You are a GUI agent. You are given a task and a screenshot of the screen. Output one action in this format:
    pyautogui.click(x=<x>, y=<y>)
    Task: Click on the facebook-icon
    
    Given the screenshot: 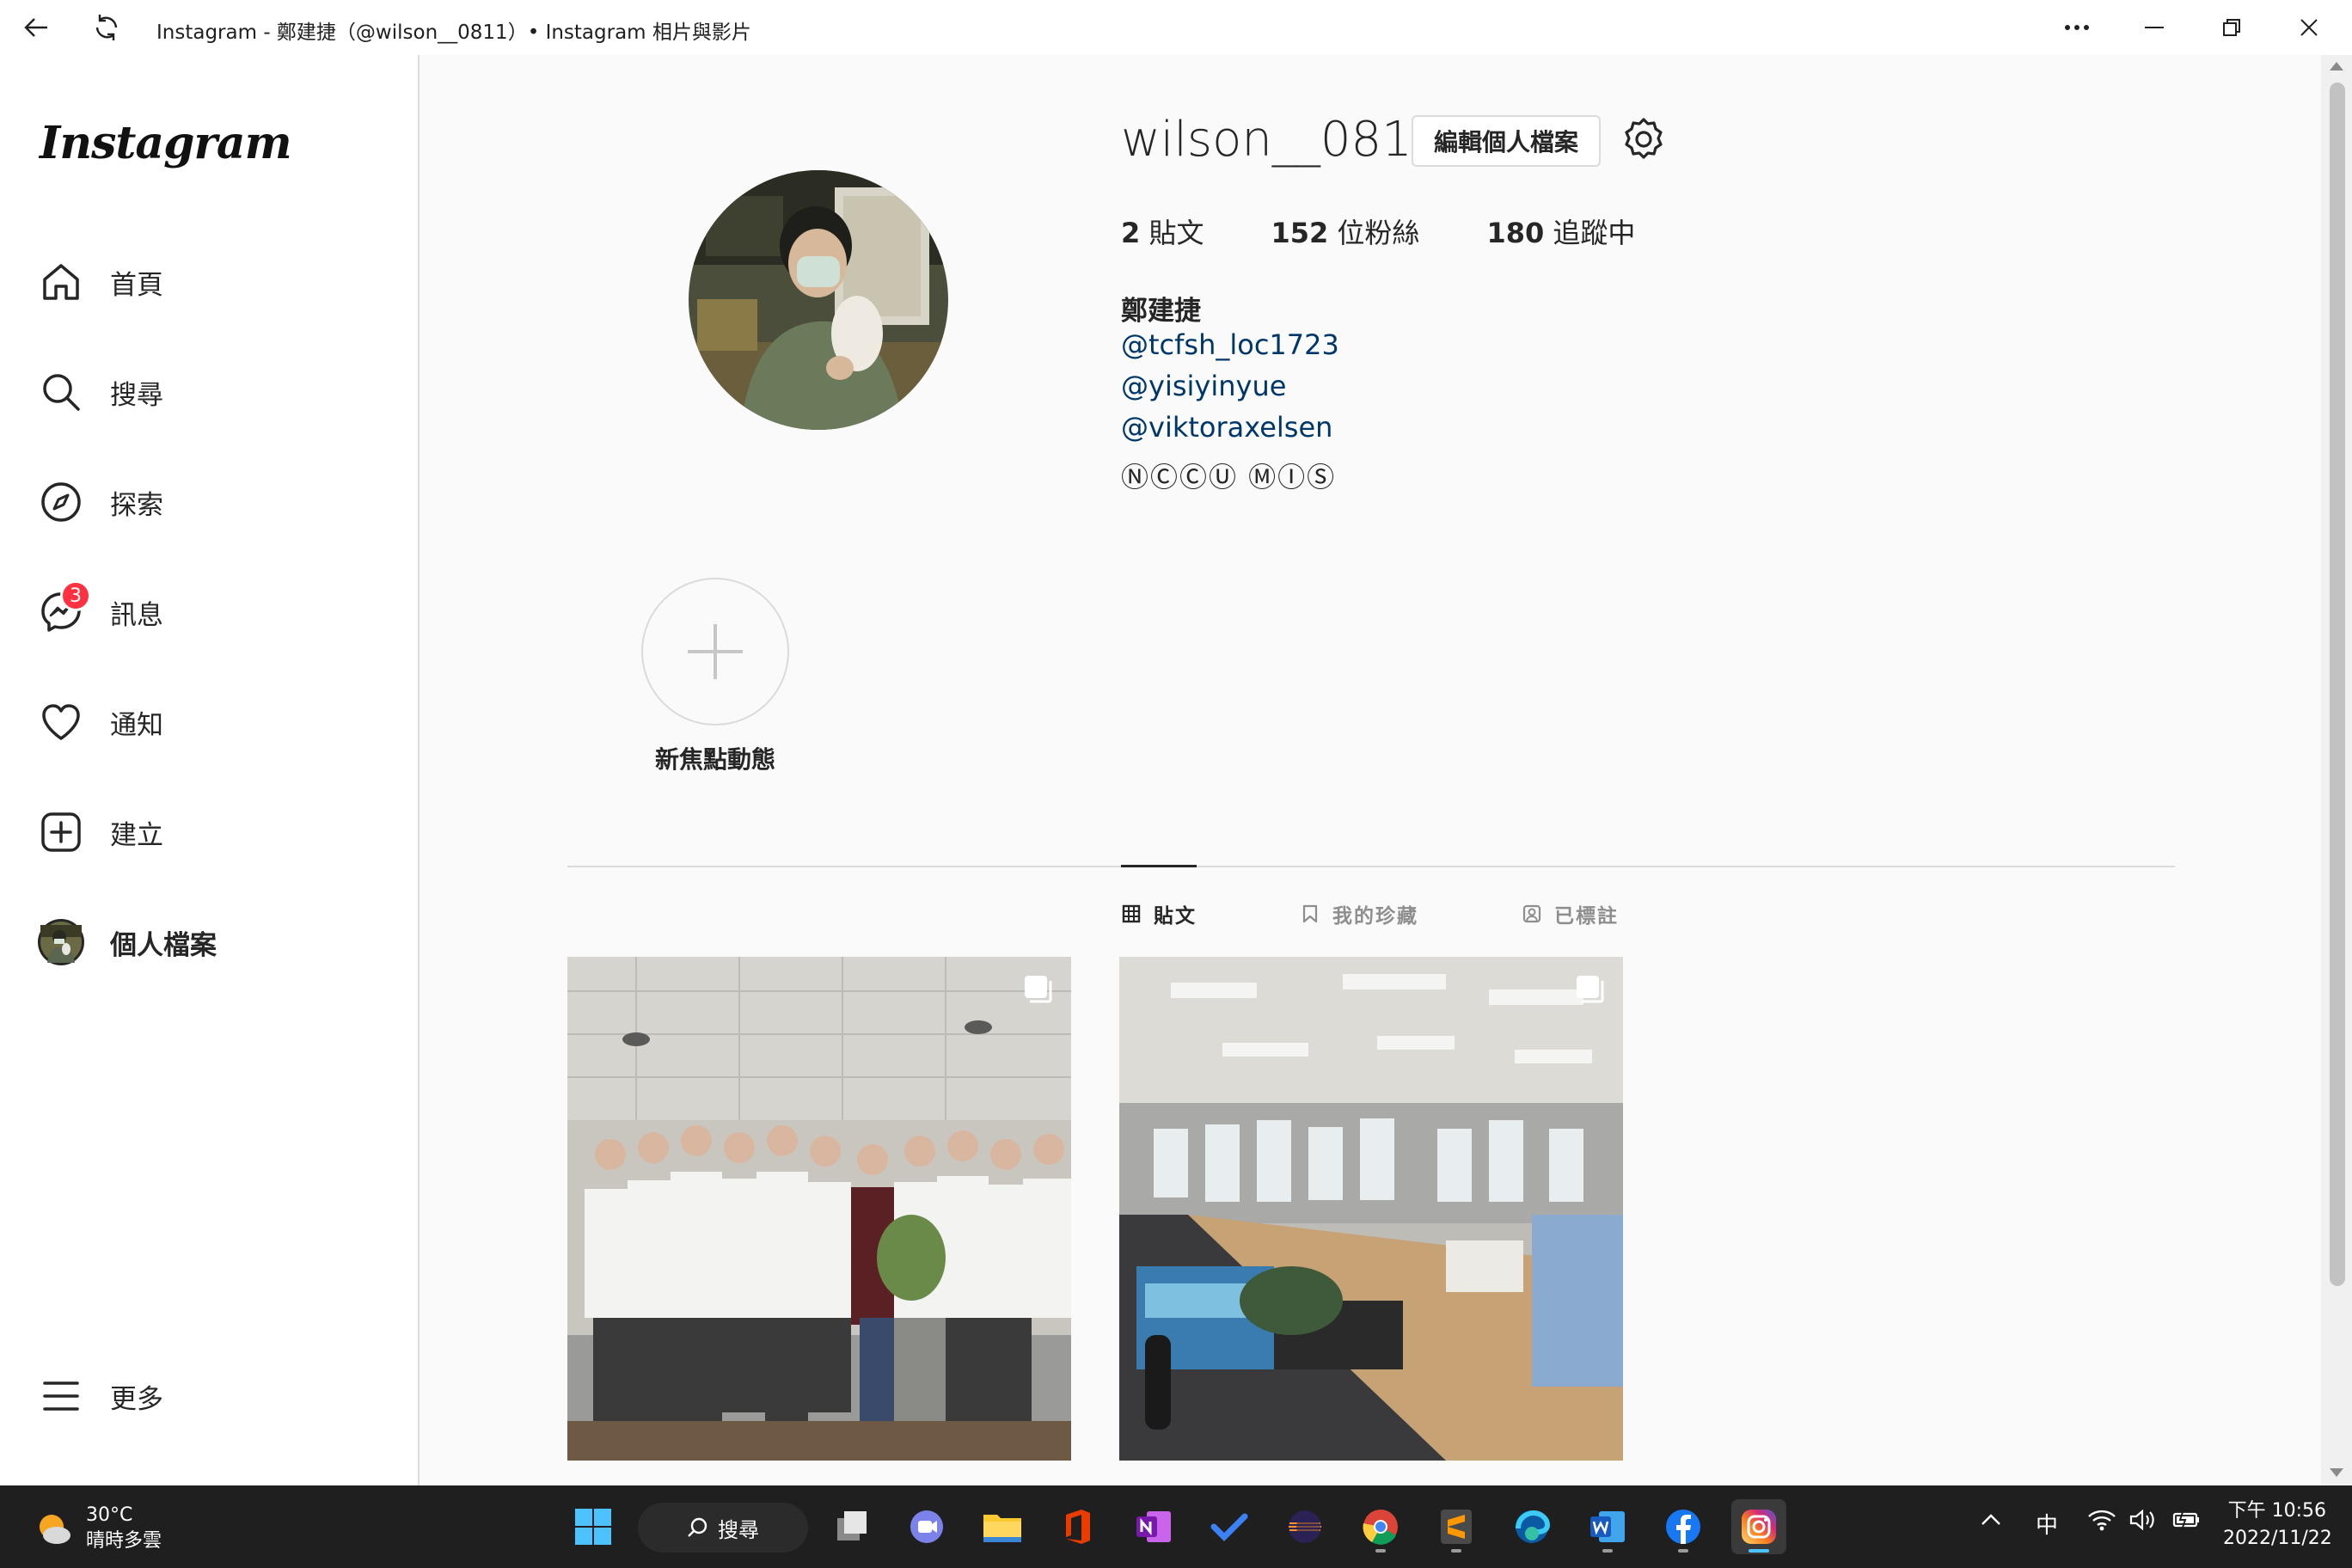 What is the action you would take?
    pyautogui.click(x=1683, y=1526)
    